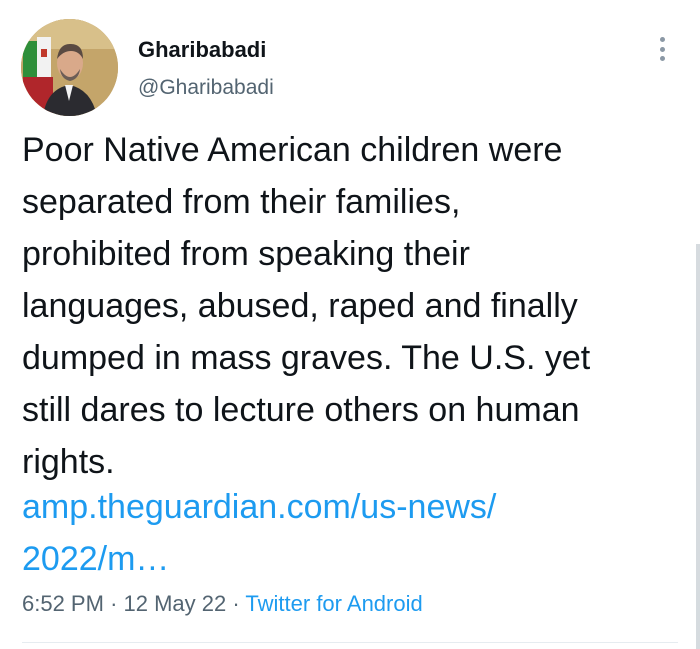 The image size is (700, 649). What do you see at coordinates (206, 88) in the screenshot?
I see `author-handle: @Gharibabadi` at bounding box center [206, 88].